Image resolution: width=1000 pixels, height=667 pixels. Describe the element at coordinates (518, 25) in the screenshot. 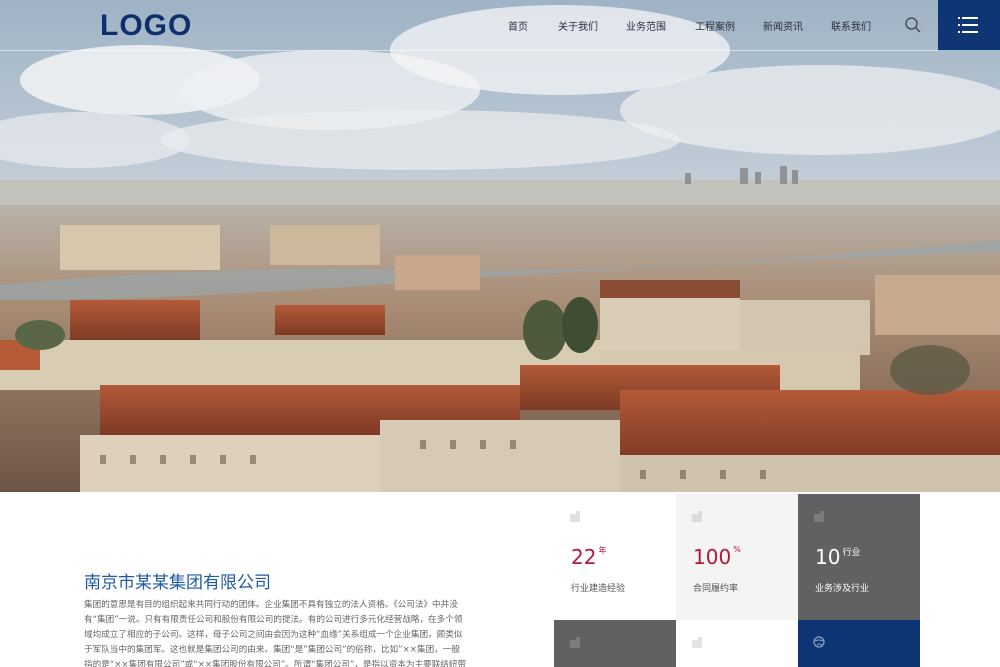

I see `nav-item-home: 首页` at that location.